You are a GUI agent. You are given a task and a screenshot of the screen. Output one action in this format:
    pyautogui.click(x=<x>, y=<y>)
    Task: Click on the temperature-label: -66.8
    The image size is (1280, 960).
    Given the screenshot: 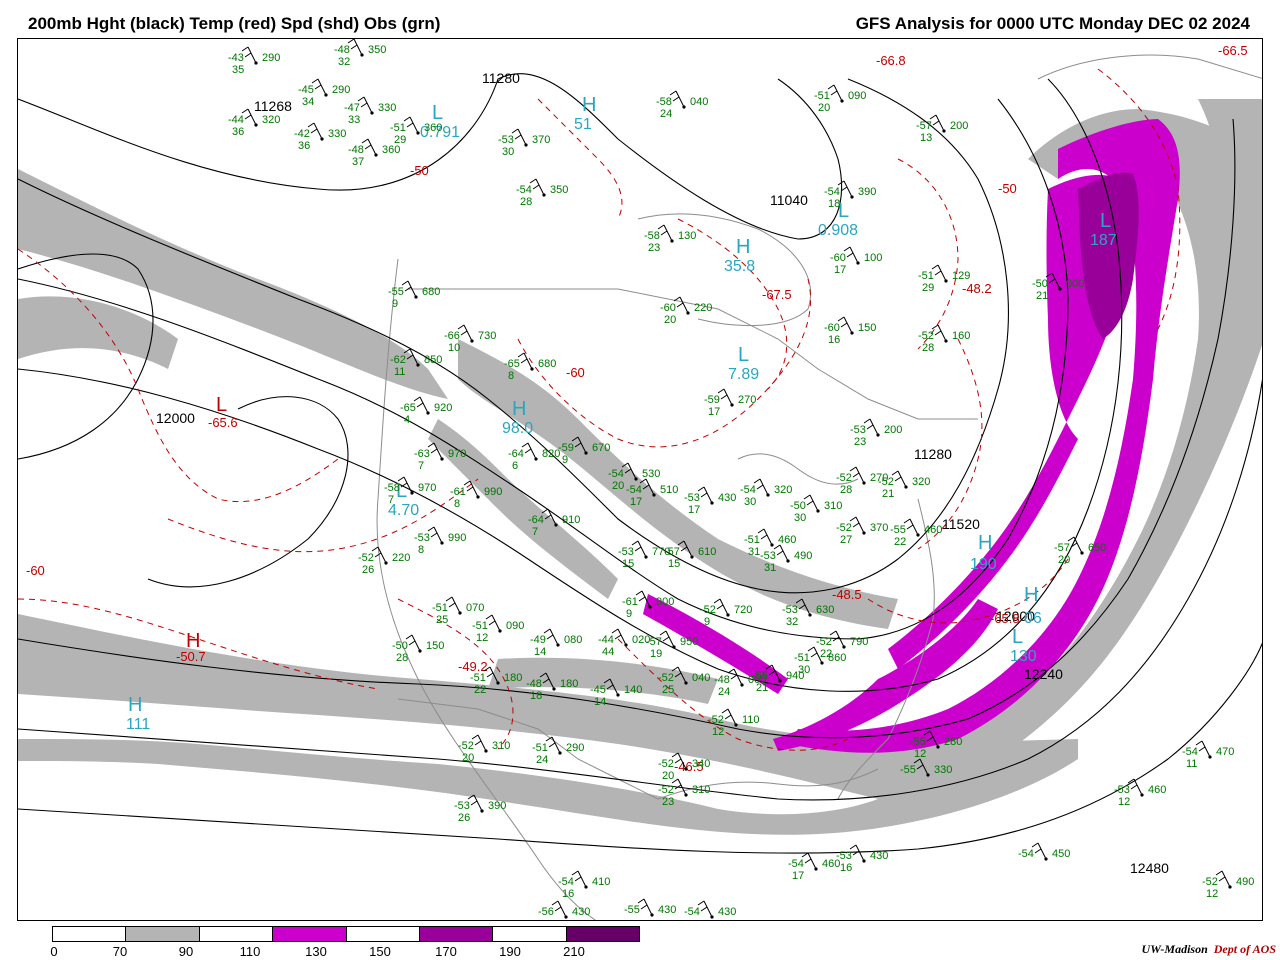 What is the action you would take?
    pyautogui.click(x=891, y=60)
    